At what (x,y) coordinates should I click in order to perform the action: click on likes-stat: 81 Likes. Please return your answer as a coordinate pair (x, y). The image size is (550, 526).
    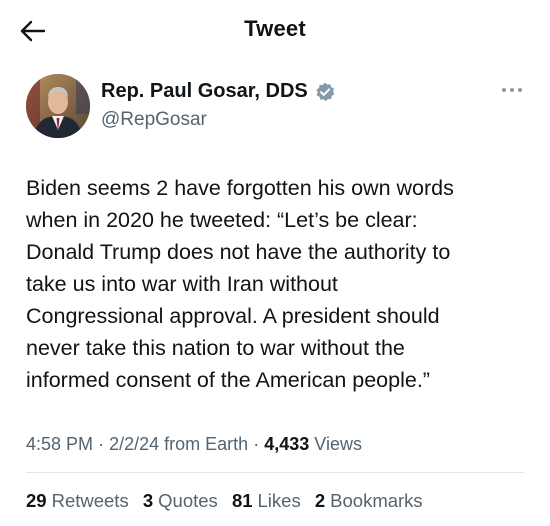
    Looking at the image, I should click on (266, 501).